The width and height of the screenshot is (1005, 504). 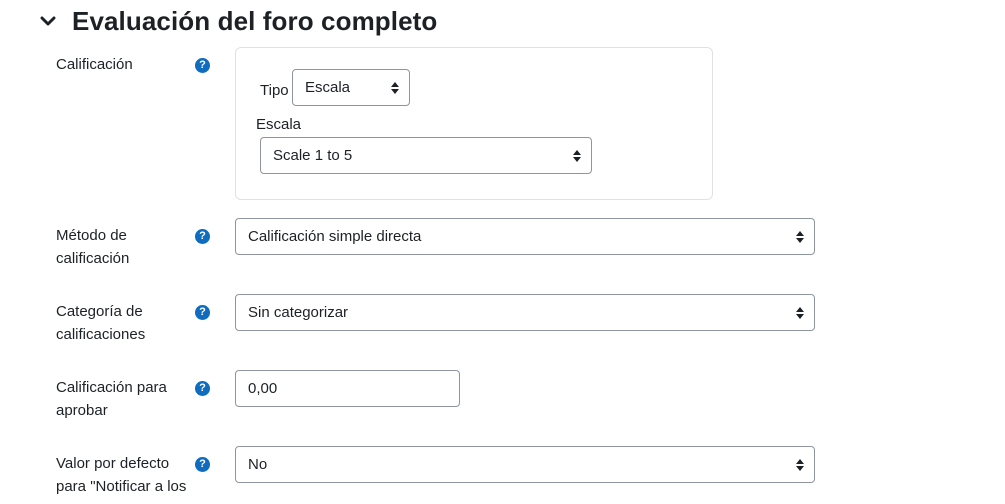 What do you see at coordinates (113, 463) in the screenshot?
I see `notify-default-label-line1: Valor por defecto` at bounding box center [113, 463].